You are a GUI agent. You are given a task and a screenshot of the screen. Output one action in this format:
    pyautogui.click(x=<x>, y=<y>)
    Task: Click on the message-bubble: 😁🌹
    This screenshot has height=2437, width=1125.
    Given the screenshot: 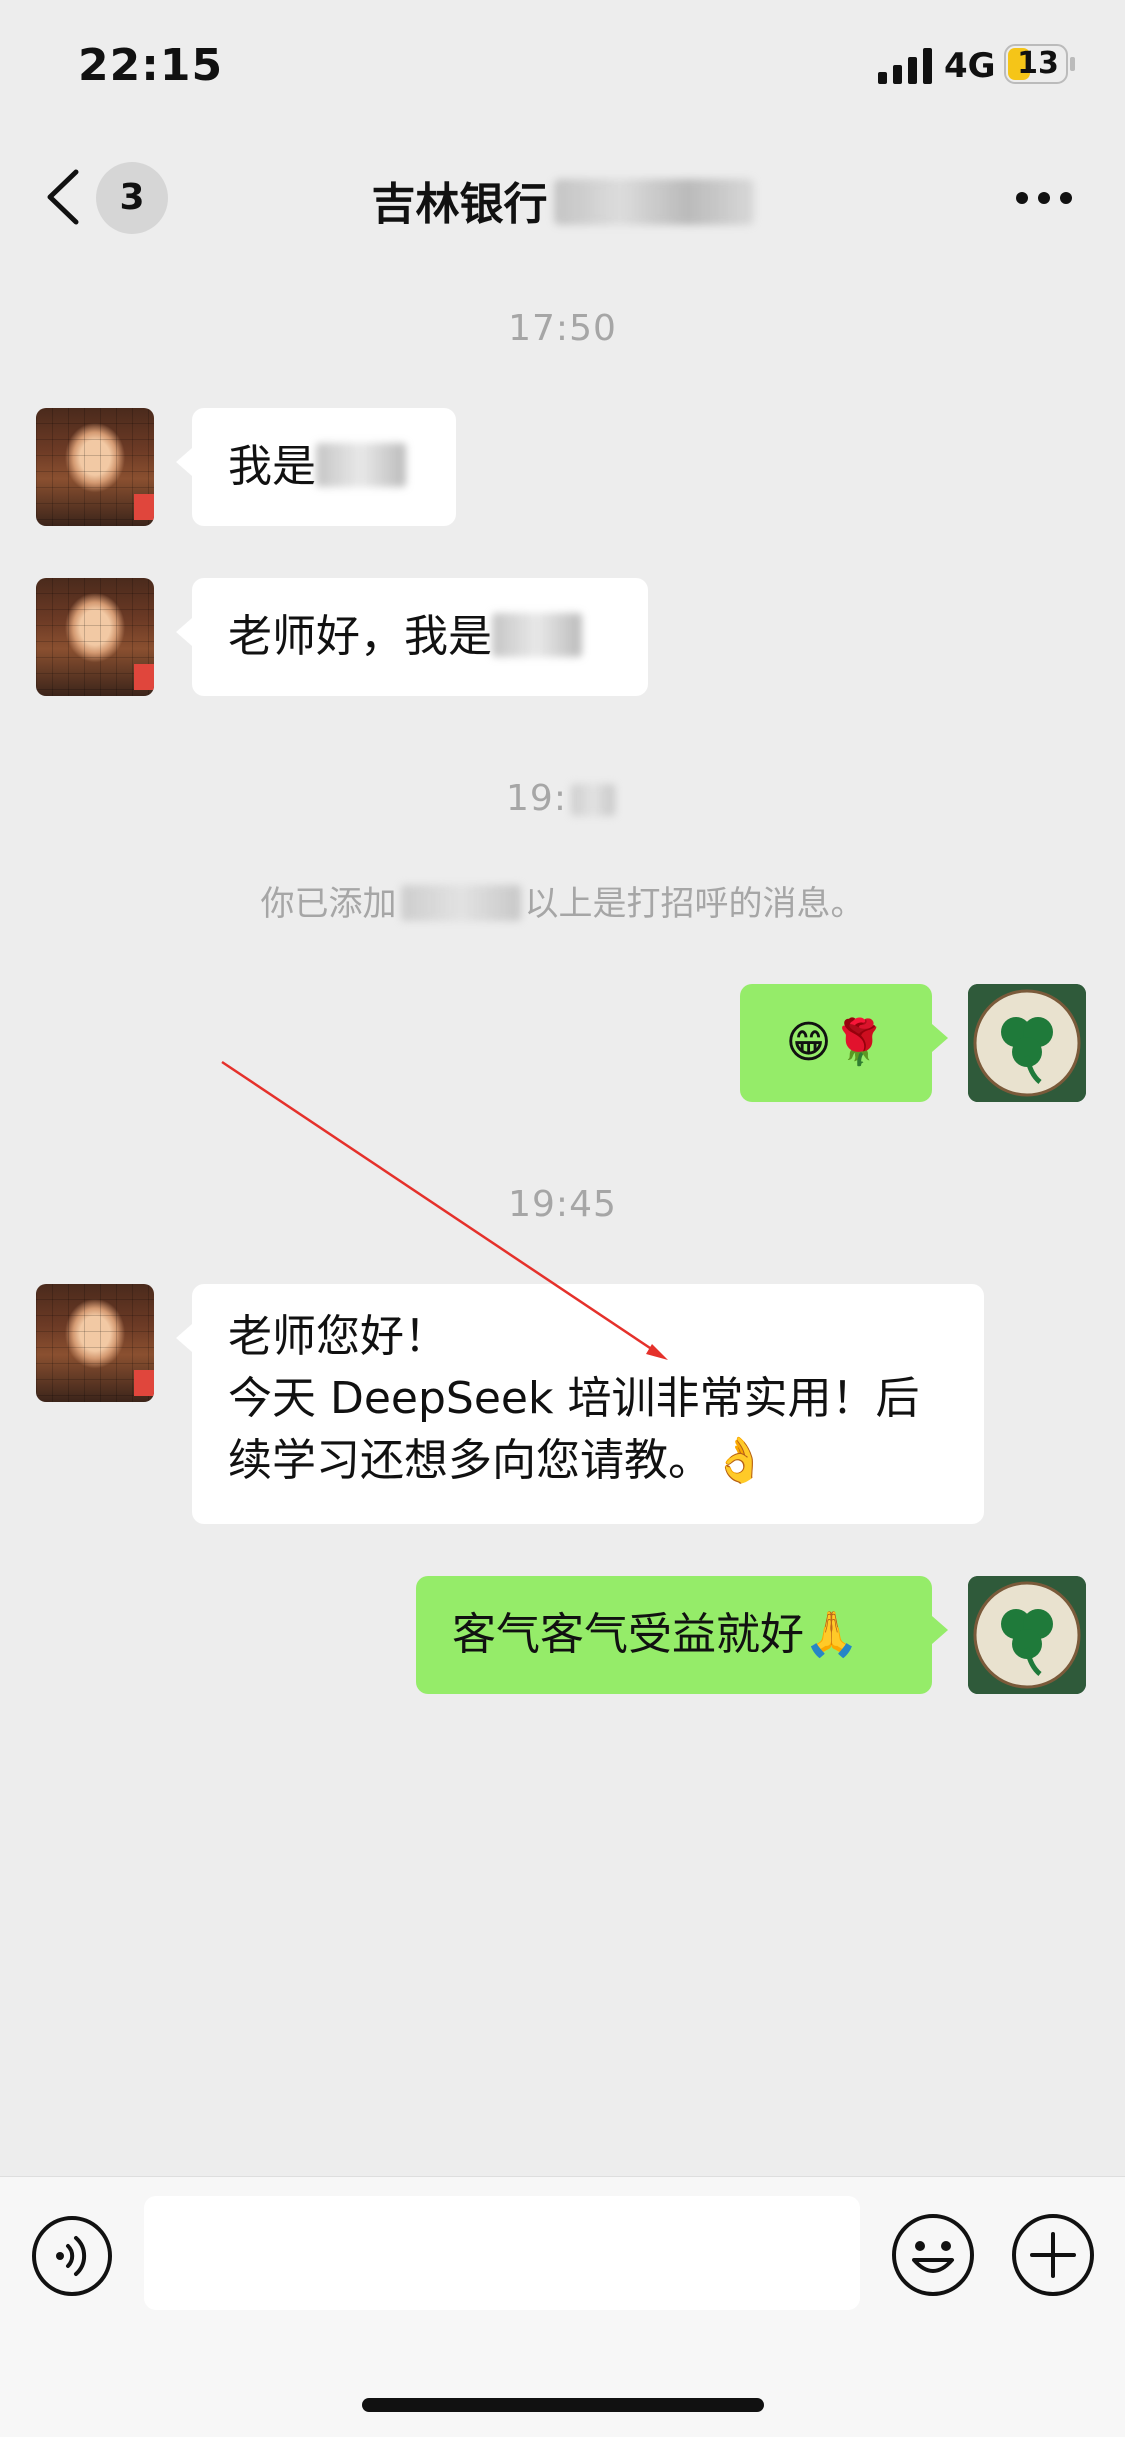 What is the action you would take?
    pyautogui.click(x=844, y=1043)
    